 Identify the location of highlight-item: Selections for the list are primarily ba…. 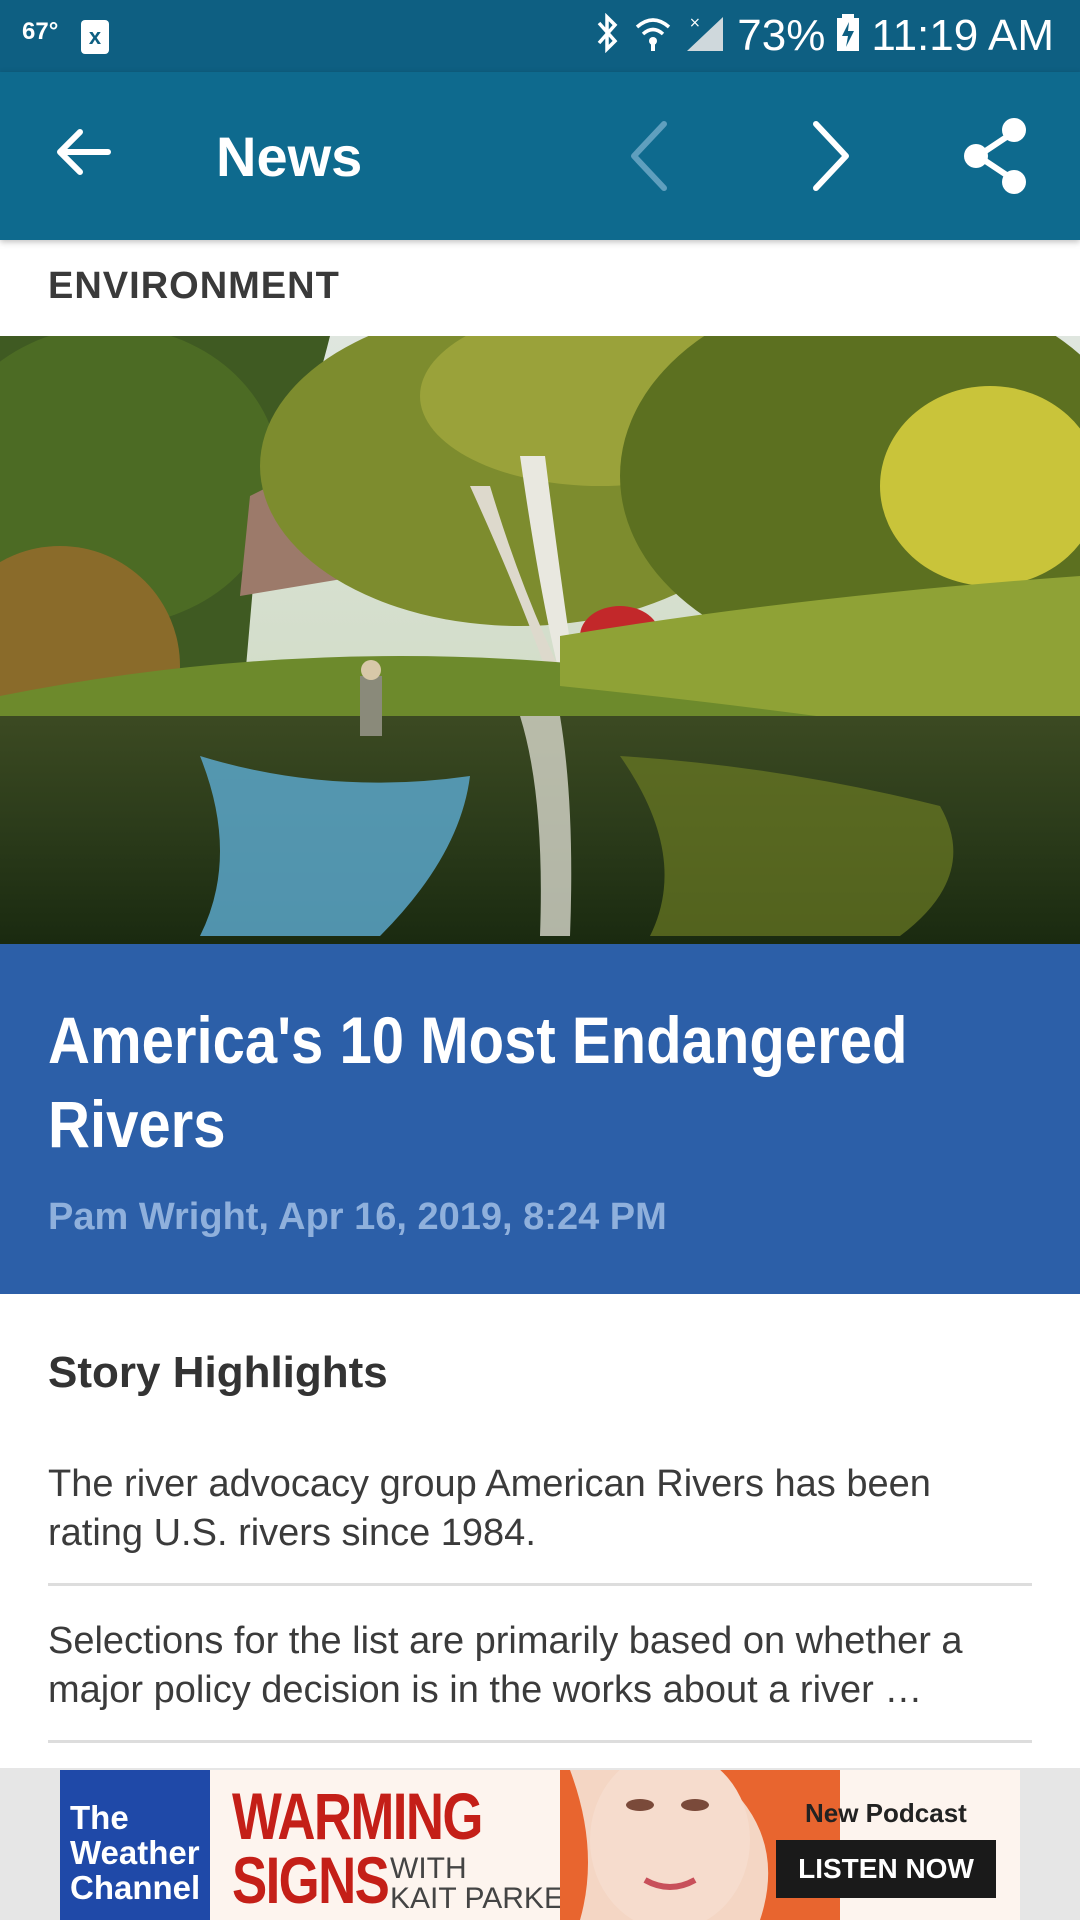
(505, 1665).